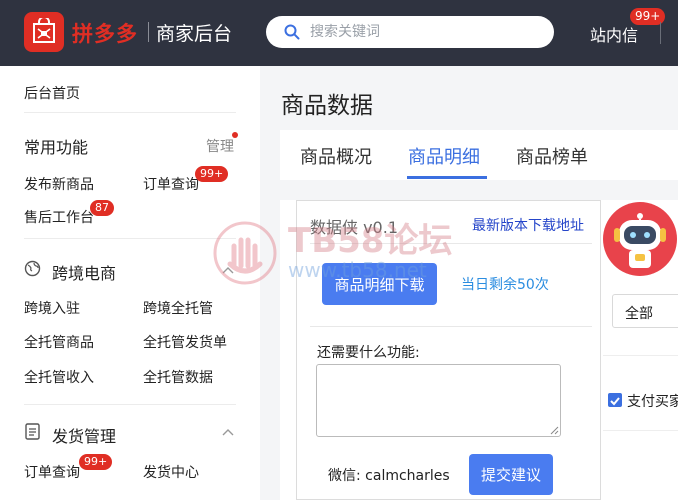 This screenshot has width=678, height=500. Describe the element at coordinates (235, 135) in the screenshot. I see `manage-dot` at that location.